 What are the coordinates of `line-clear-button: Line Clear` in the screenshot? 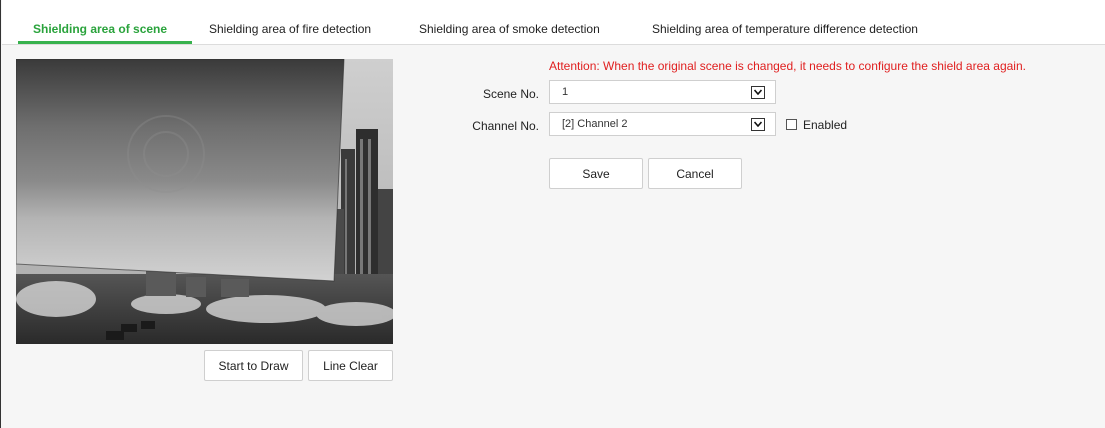 It's located at (350, 365).